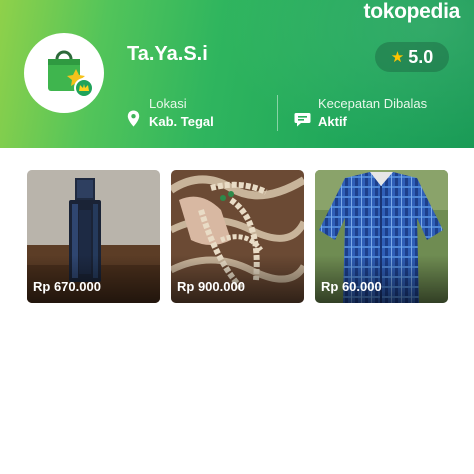 The width and height of the screenshot is (474, 474). Describe the element at coordinates (277, 113) in the screenshot. I see `info-divider` at that location.